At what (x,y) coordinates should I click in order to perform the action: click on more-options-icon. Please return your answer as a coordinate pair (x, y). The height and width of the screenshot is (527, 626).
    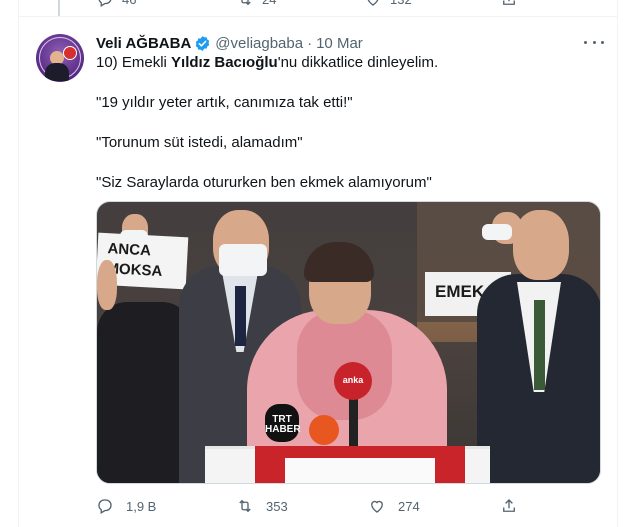
    Looking at the image, I should click on (594, 42).